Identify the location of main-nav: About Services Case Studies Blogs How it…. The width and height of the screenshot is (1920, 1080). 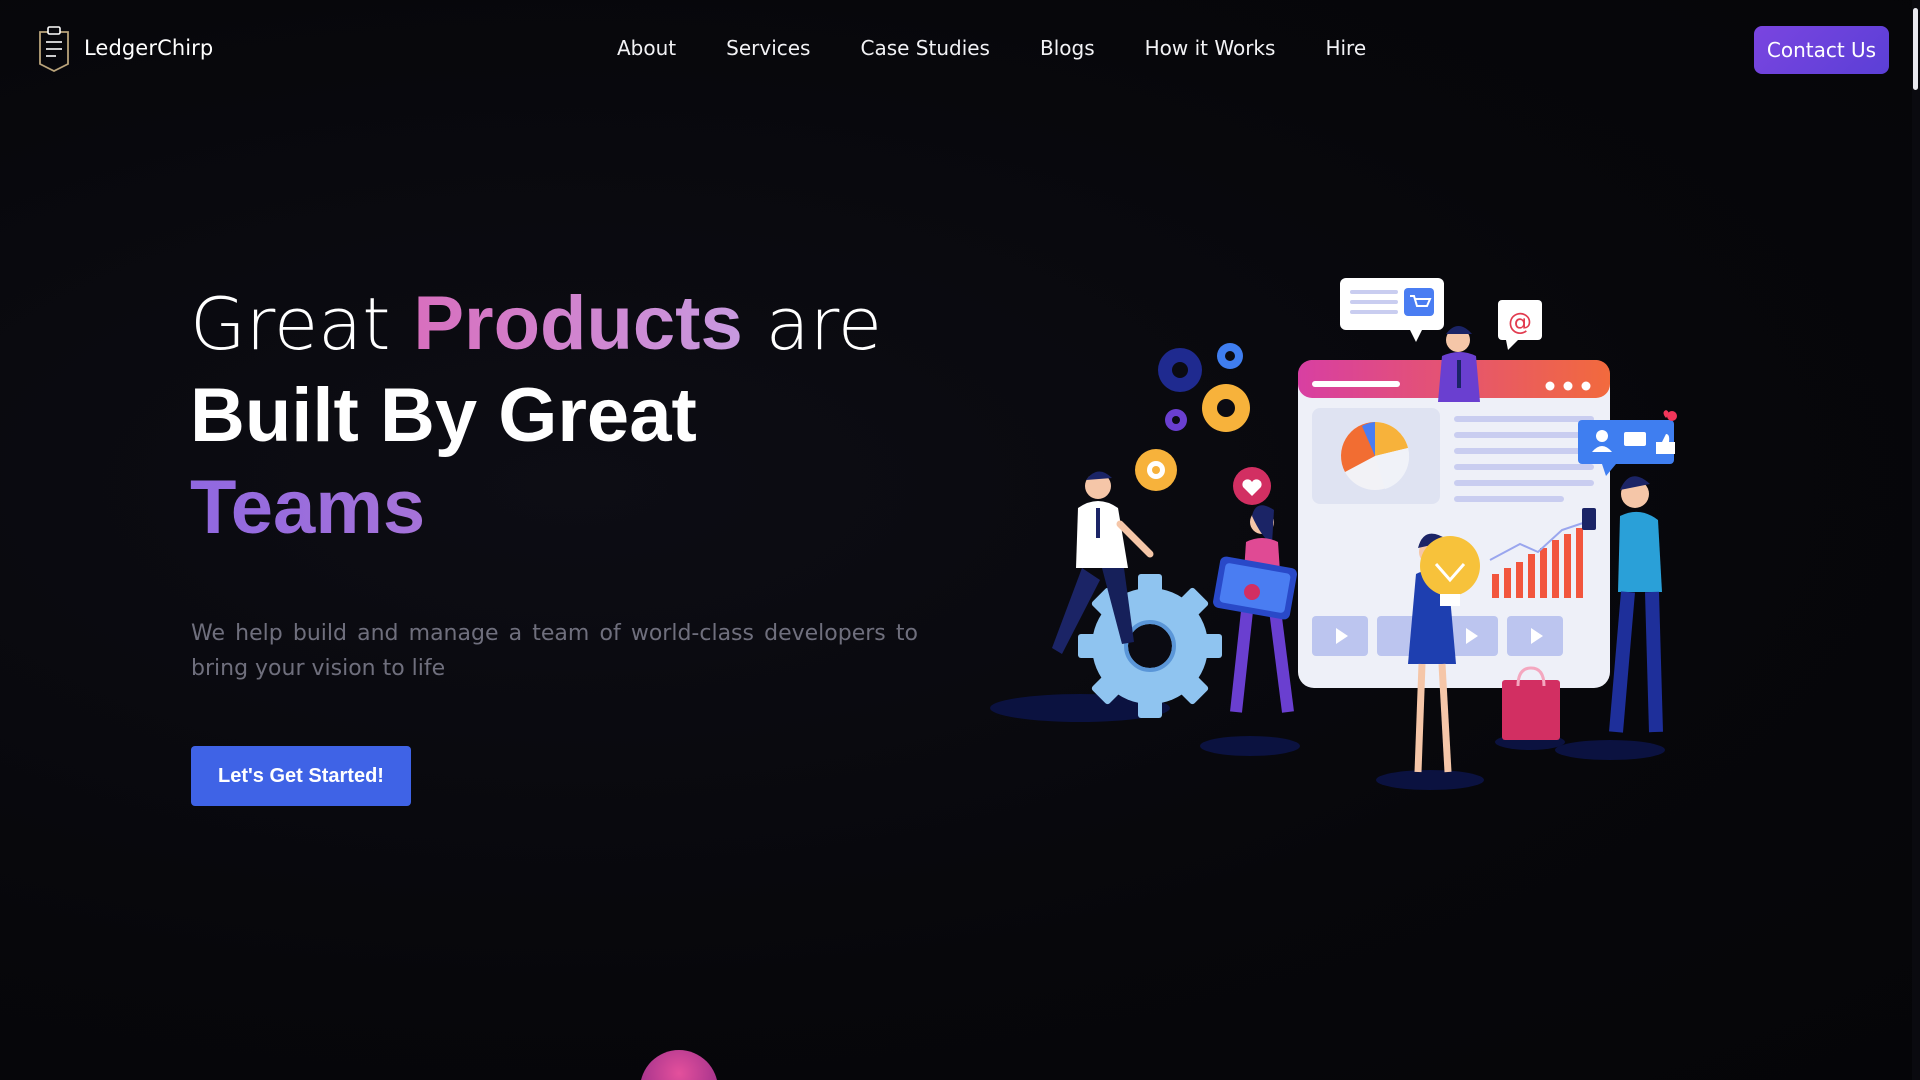
(991, 48).